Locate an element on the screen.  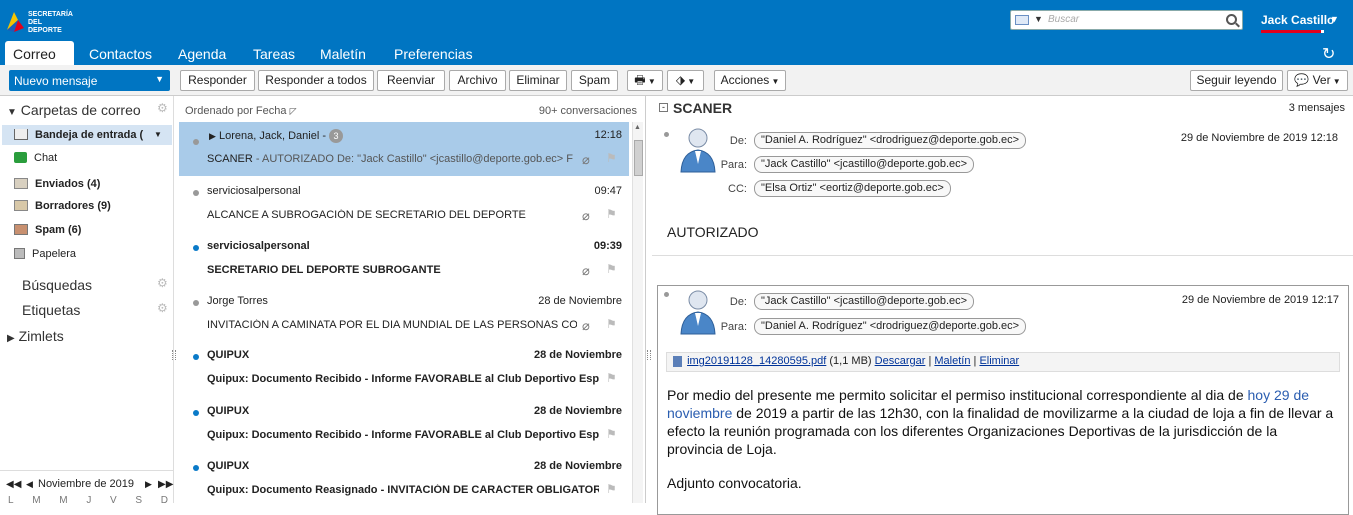
forward-button: Reenviar is located at coordinates (411, 80).